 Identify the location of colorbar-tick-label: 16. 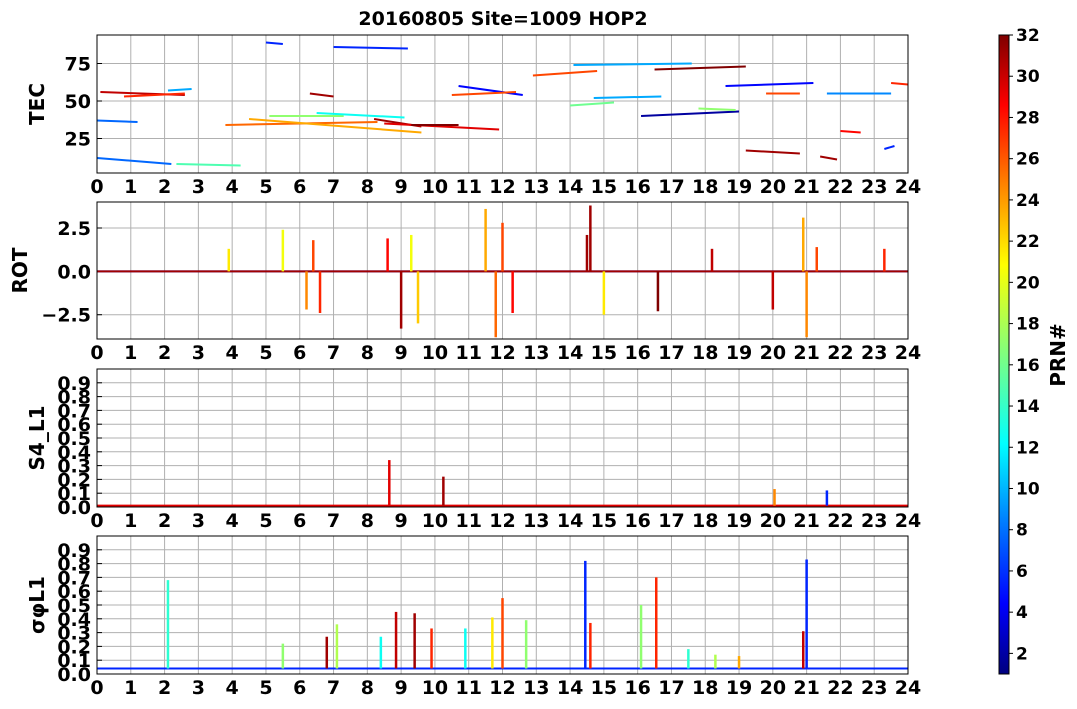
(1028, 366).